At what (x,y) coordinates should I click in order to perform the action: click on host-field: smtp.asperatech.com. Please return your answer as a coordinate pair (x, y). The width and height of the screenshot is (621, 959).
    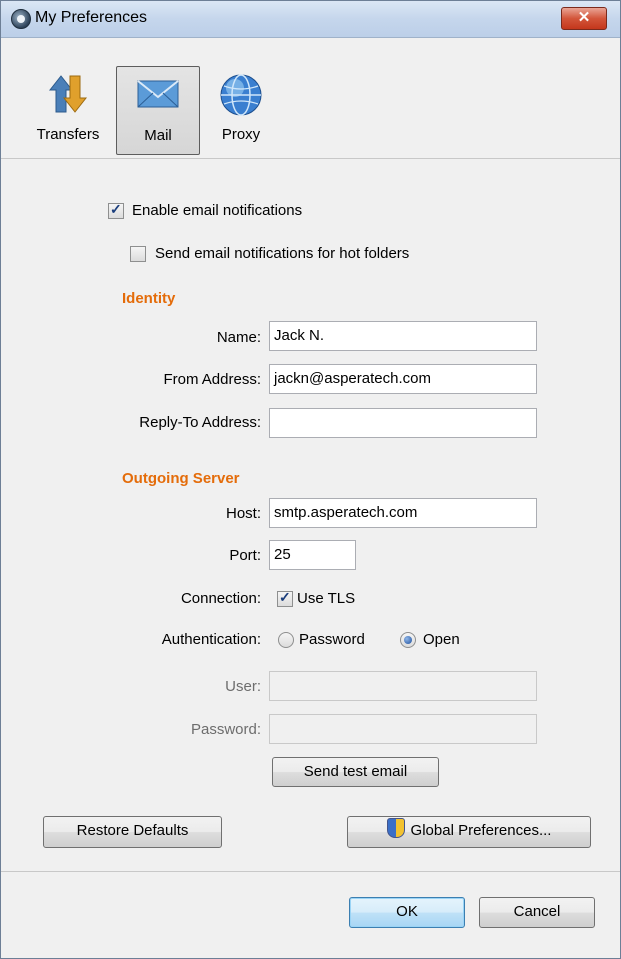
    Looking at the image, I should click on (403, 513).